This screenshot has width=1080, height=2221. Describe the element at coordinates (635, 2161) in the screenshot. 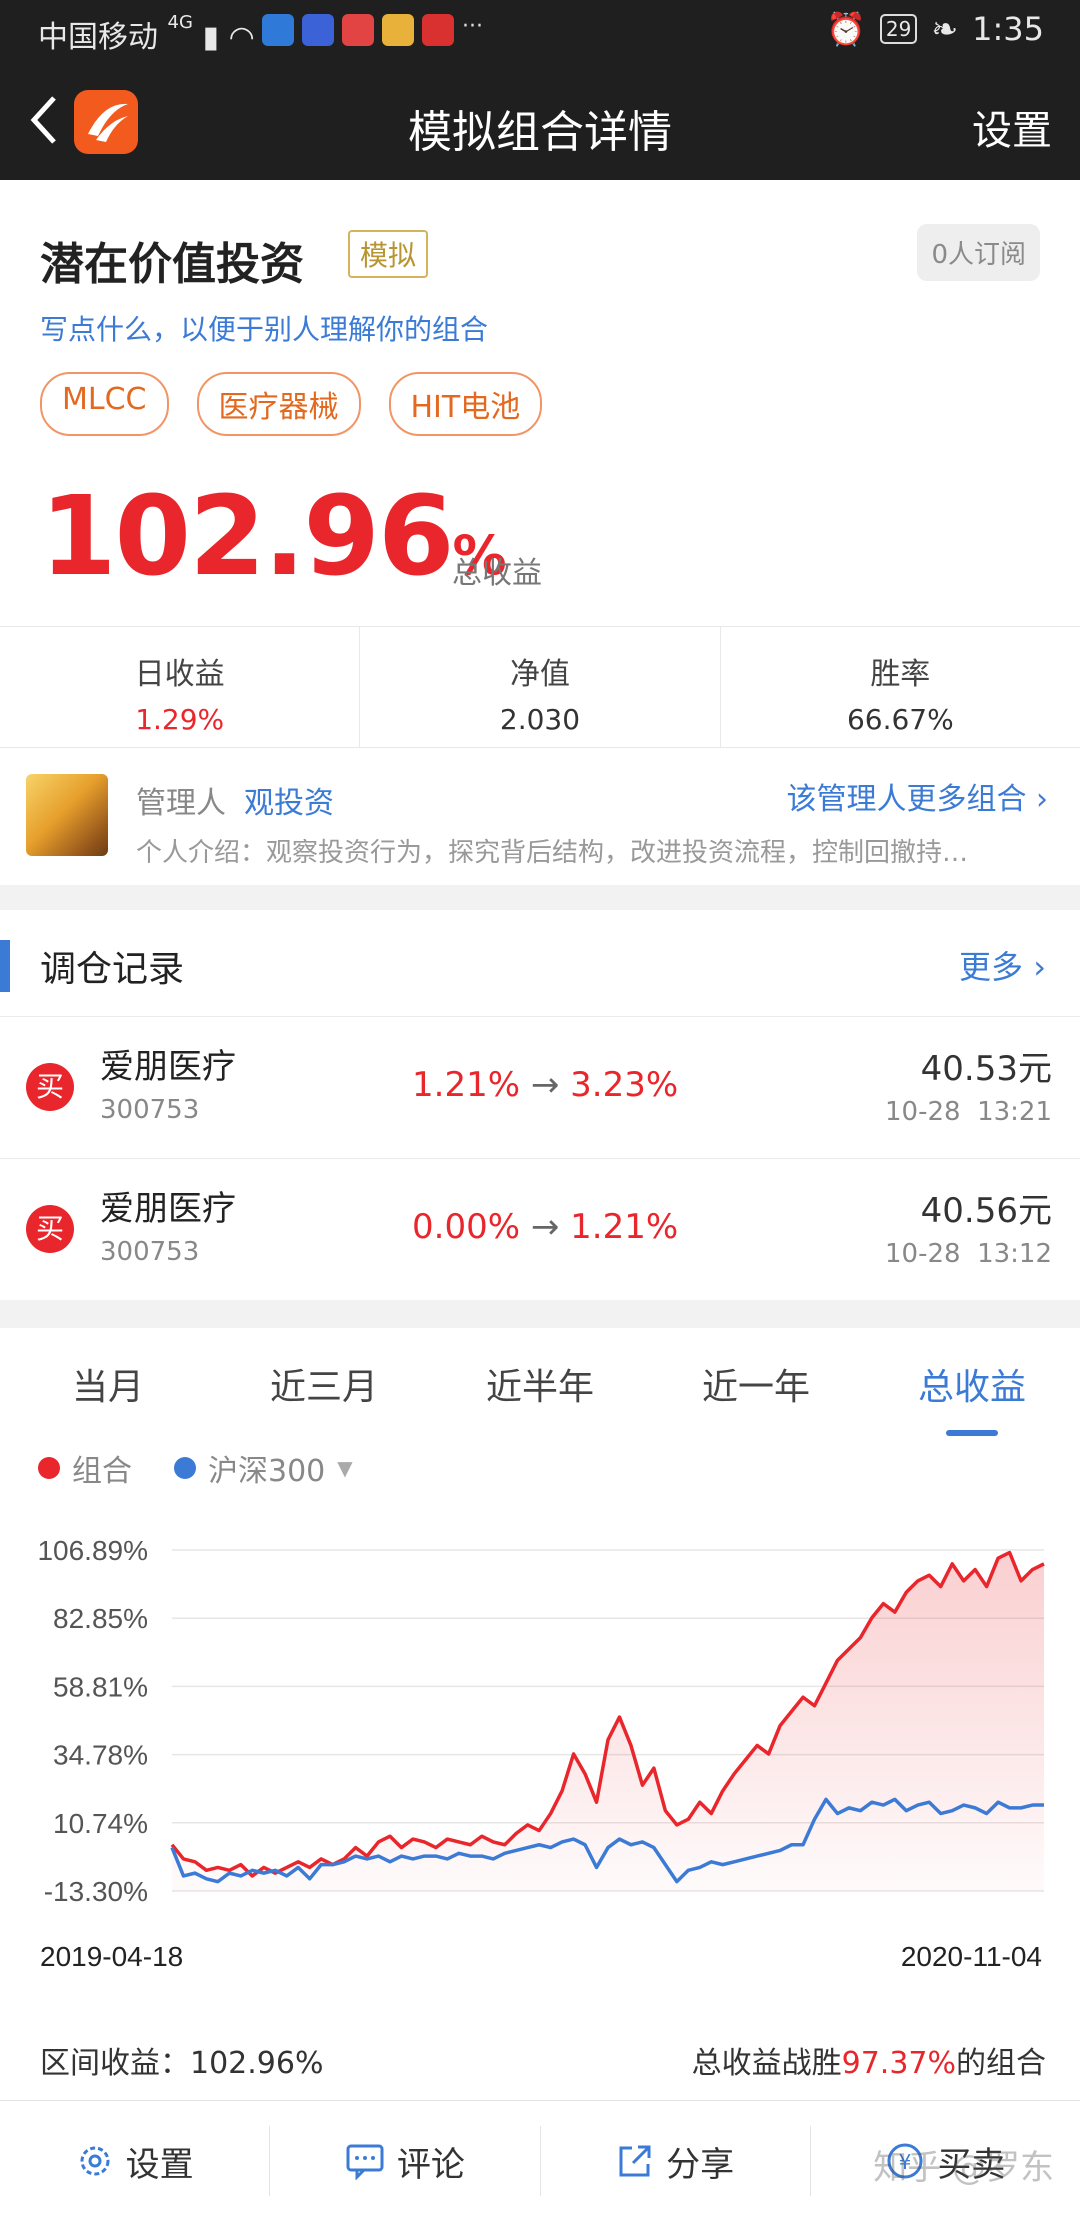

I see `share-icon` at that location.